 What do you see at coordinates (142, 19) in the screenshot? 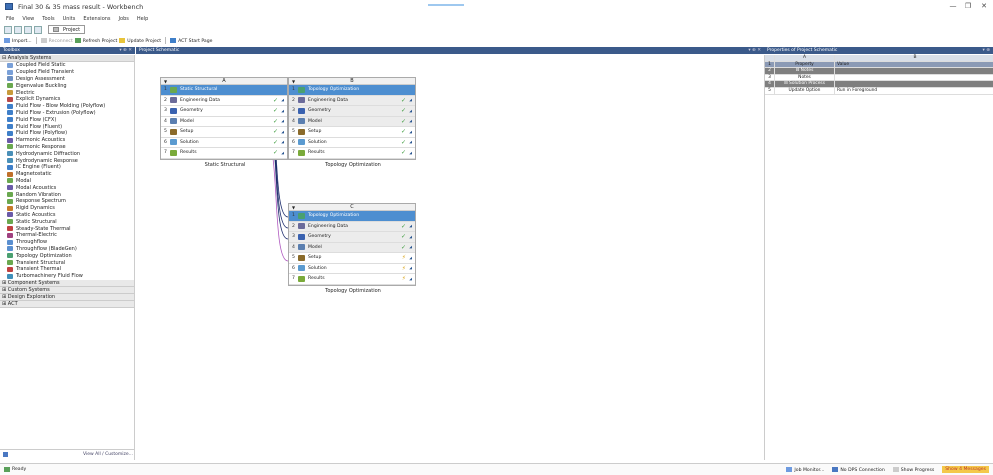
I see `menu-help: Help` at bounding box center [142, 19].